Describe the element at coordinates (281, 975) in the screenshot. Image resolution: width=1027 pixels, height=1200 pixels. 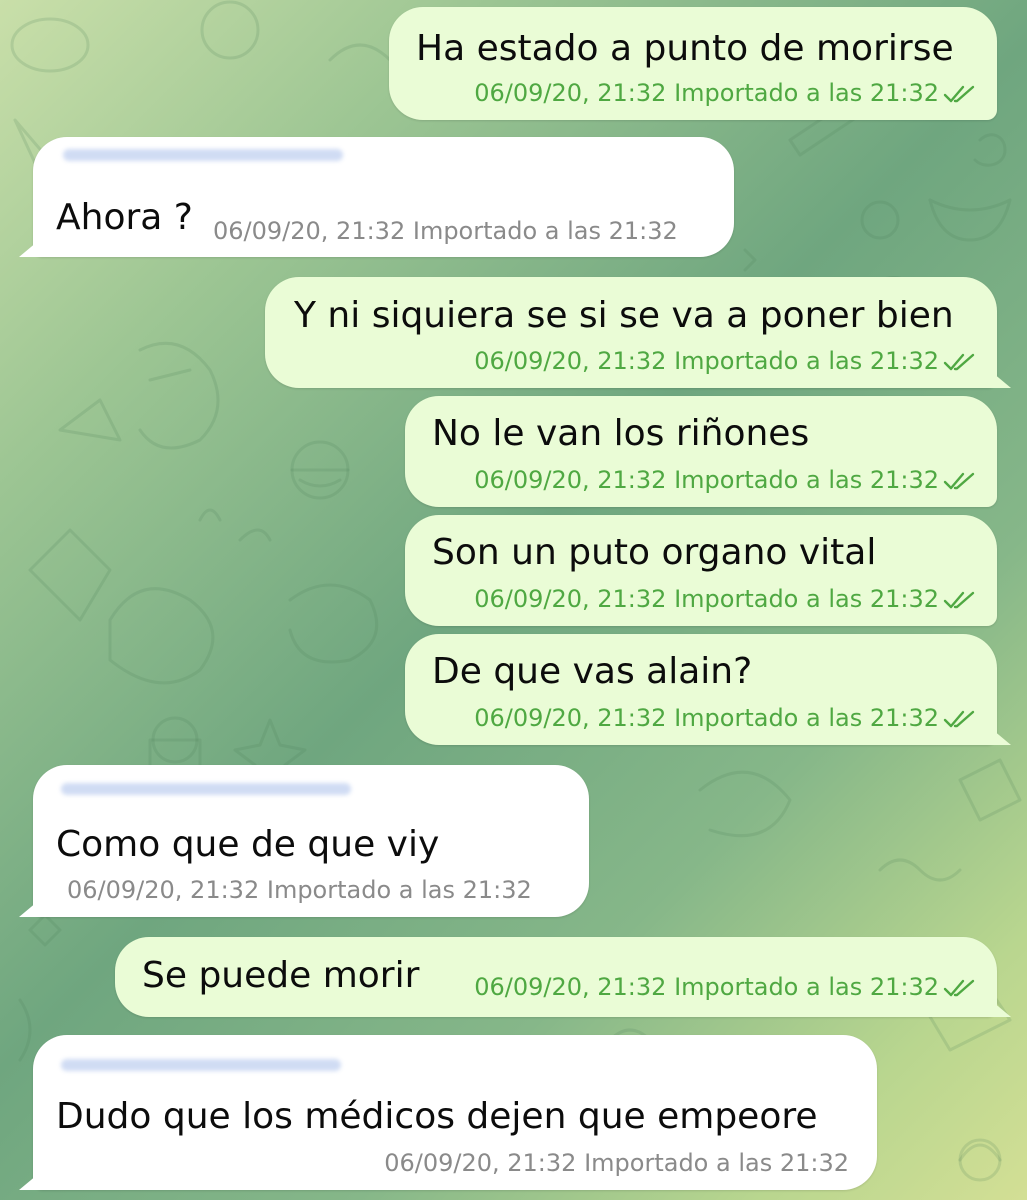
I see `message-text: Se puede morir` at that location.